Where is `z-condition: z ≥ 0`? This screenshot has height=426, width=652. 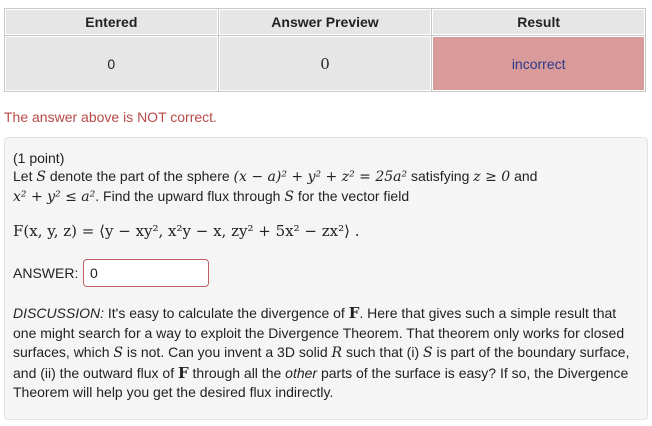 z-condition: z ≥ 0 is located at coordinates (492, 177).